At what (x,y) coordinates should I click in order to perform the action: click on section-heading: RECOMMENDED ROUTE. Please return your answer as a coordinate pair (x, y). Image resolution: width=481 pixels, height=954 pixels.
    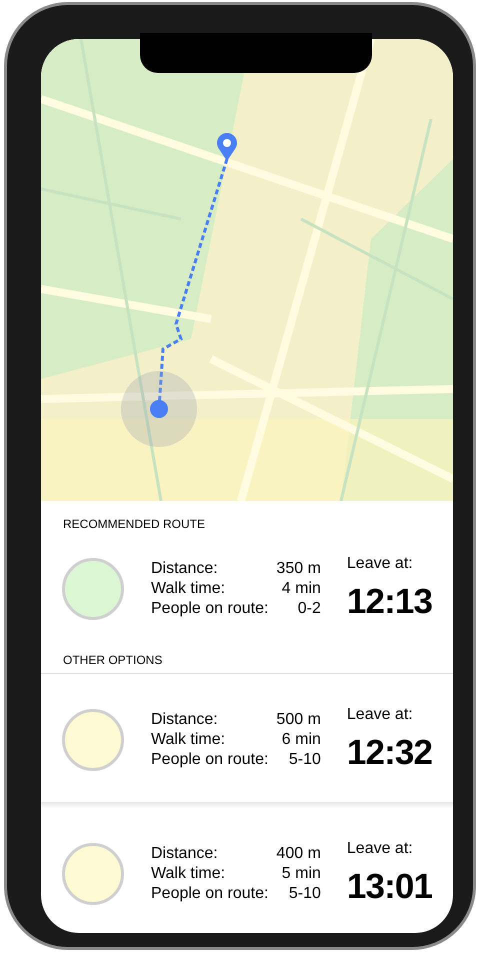
    Looking at the image, I should click on (134, 523).